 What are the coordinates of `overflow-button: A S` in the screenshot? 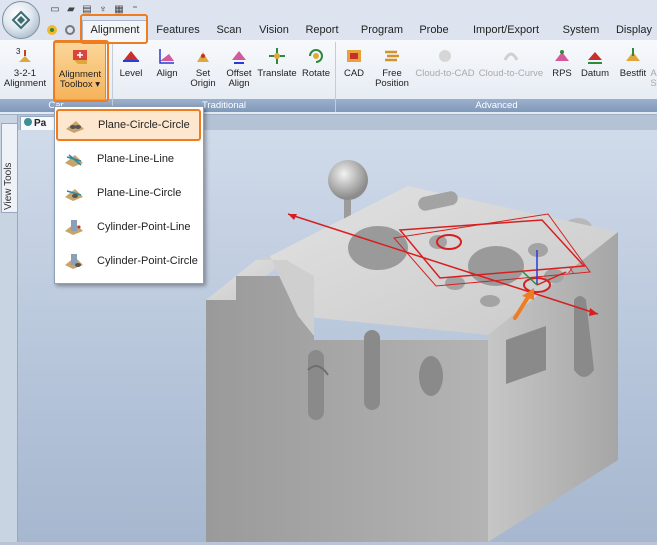 It's located at (653, 70).